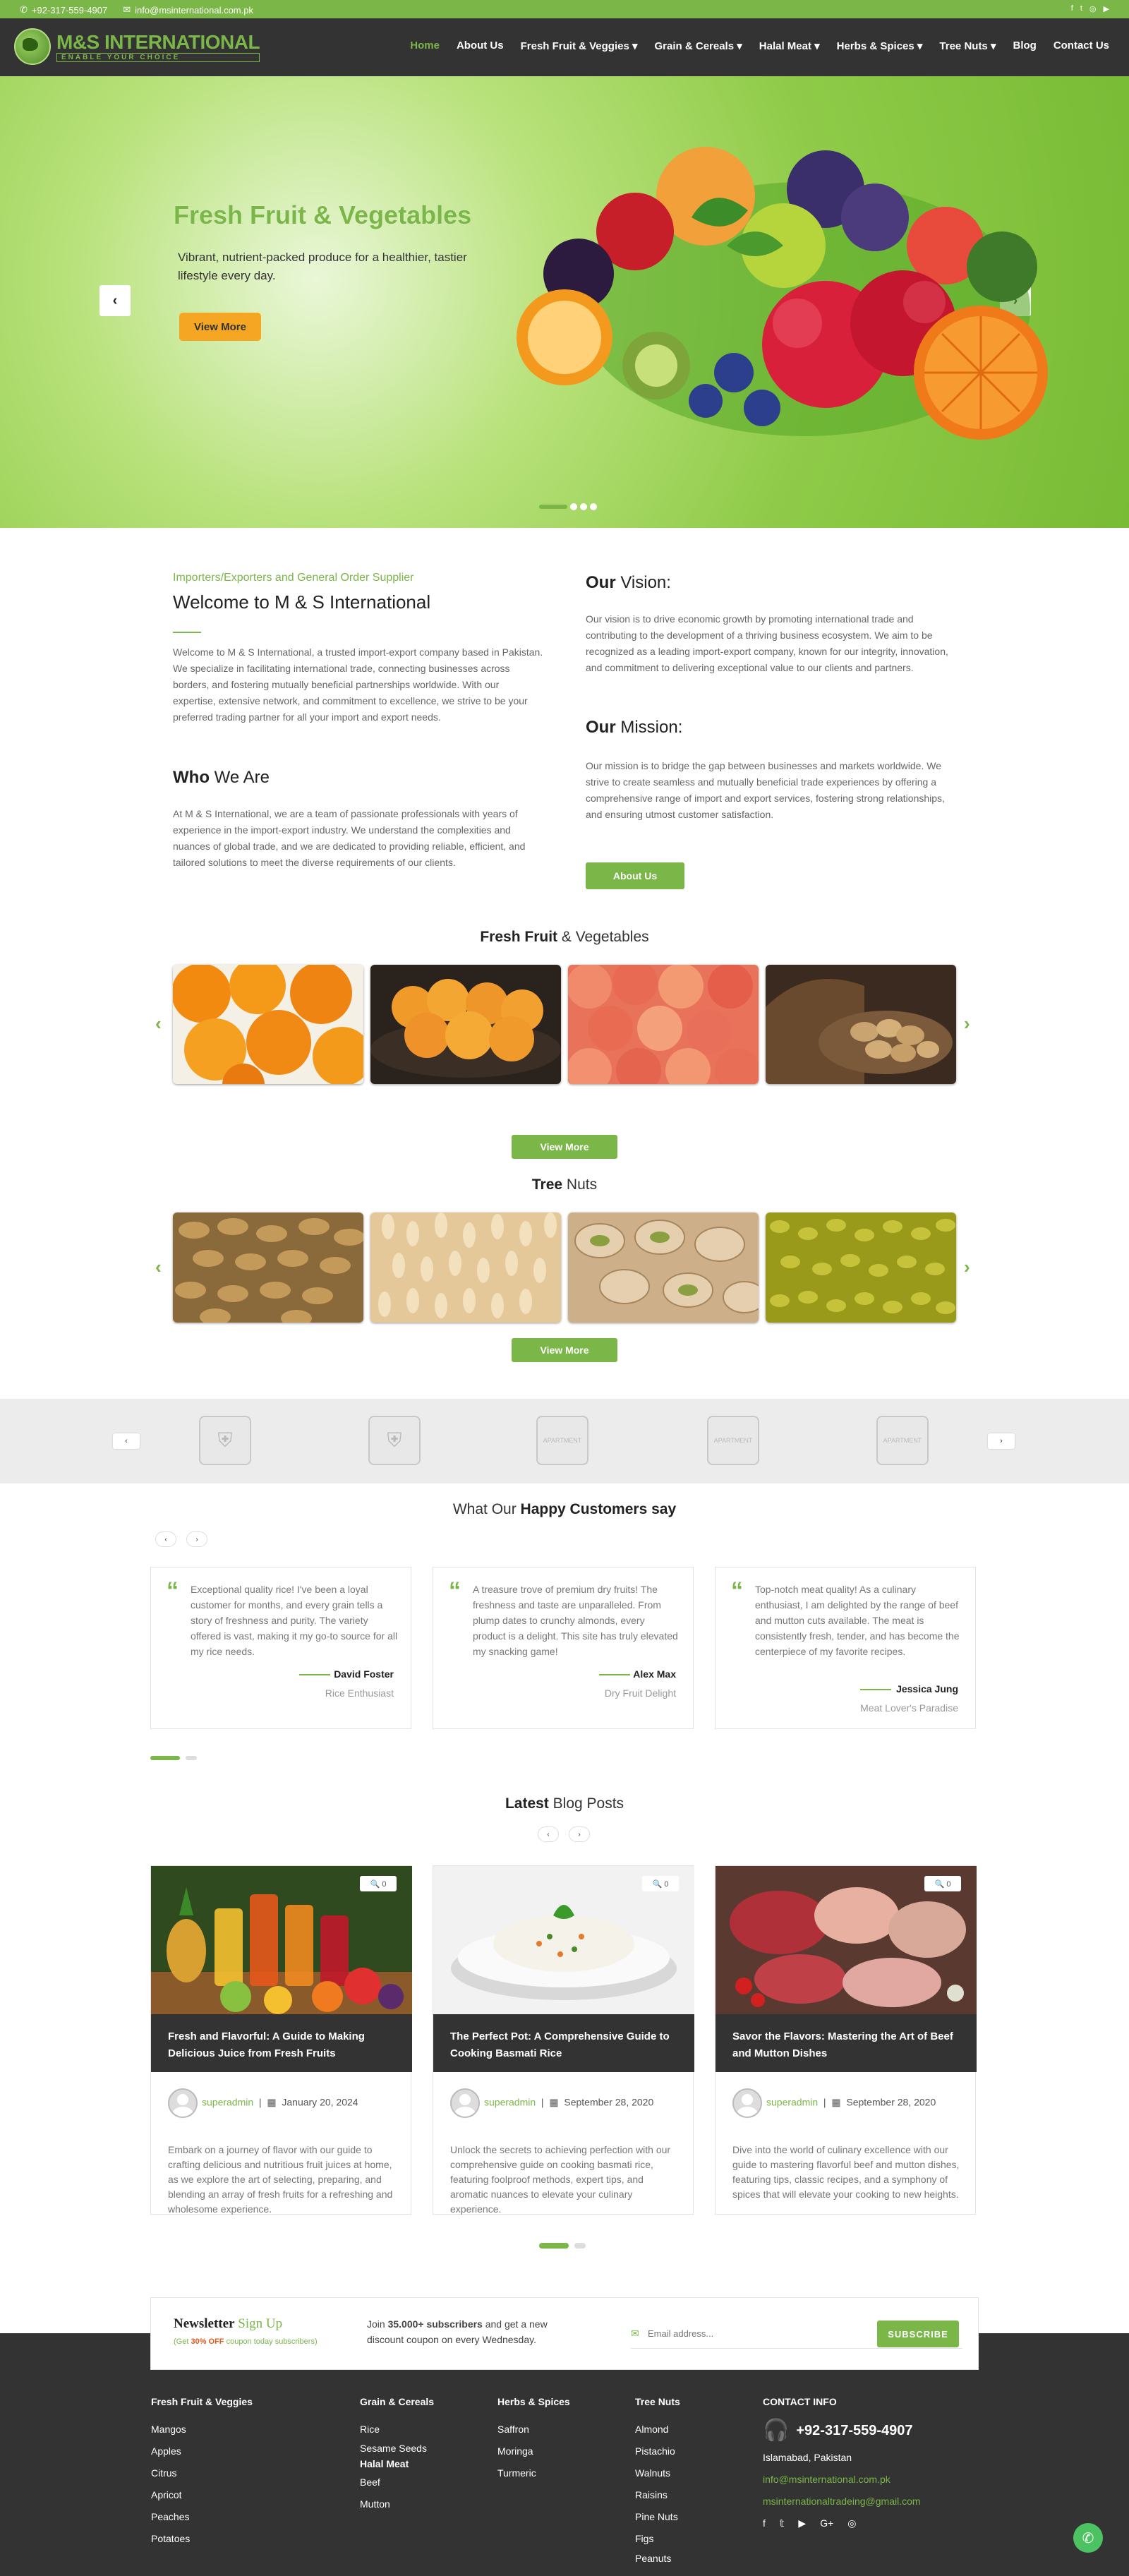 The height and width of the screenshot is (2576, 1129). What do you see at coordinates (533, 2451) in the screenshot?
I see `footer-link: Moringa` at bounding box center [533, 2451].